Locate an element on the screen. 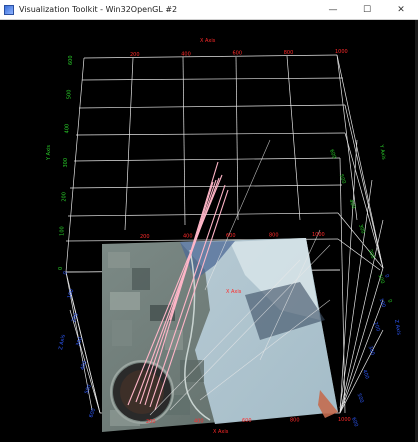 The height and width of the screenshot is (442, 418). x-axis-top-ticks: 200 400 600 800 1000 is located at coordinates (239, 53).